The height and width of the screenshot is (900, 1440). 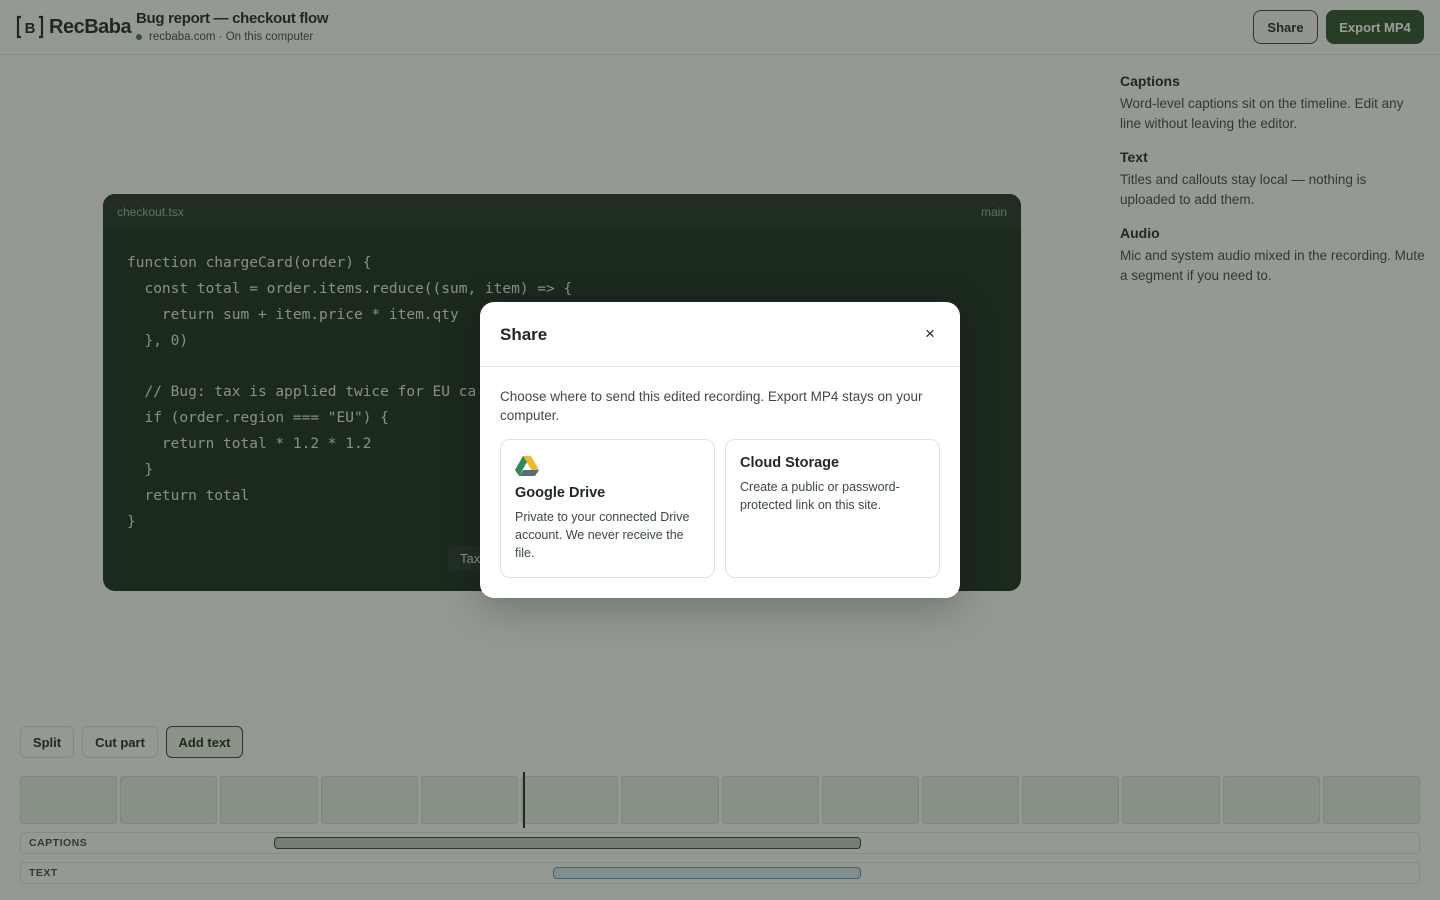 What do you see at coordinates (930, 334) in the screenshot?
I see `close-icon: ×` at bounding box center [930, 334].